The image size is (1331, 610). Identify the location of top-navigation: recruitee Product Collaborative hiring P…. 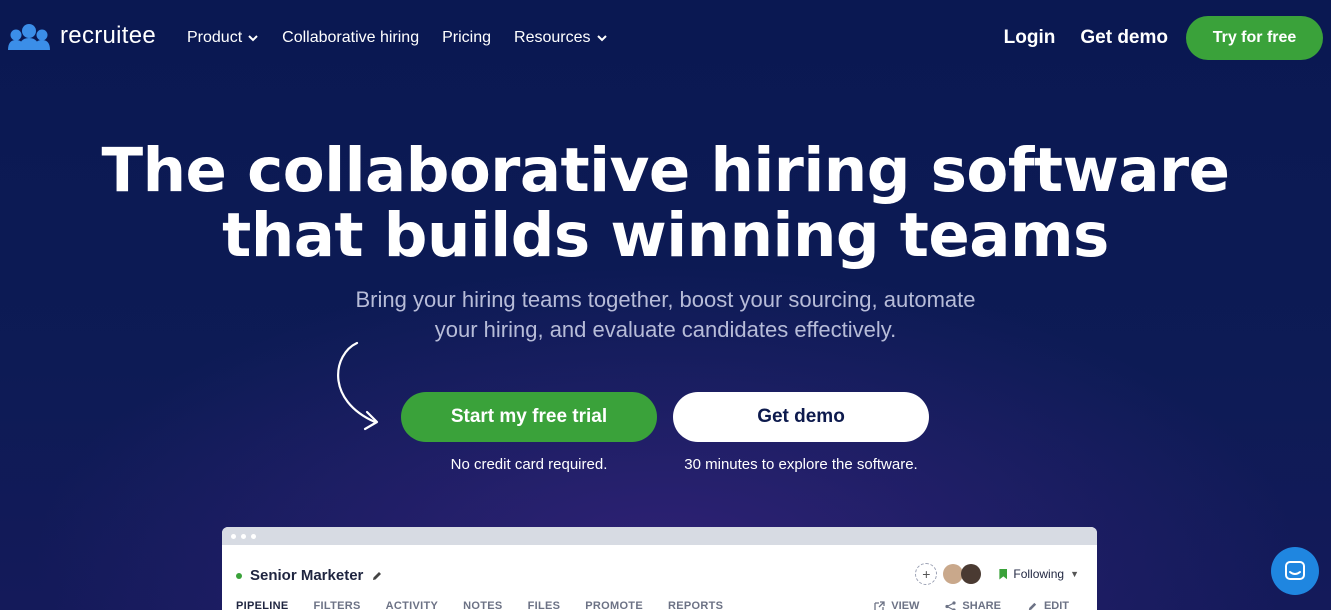
(665, 39).